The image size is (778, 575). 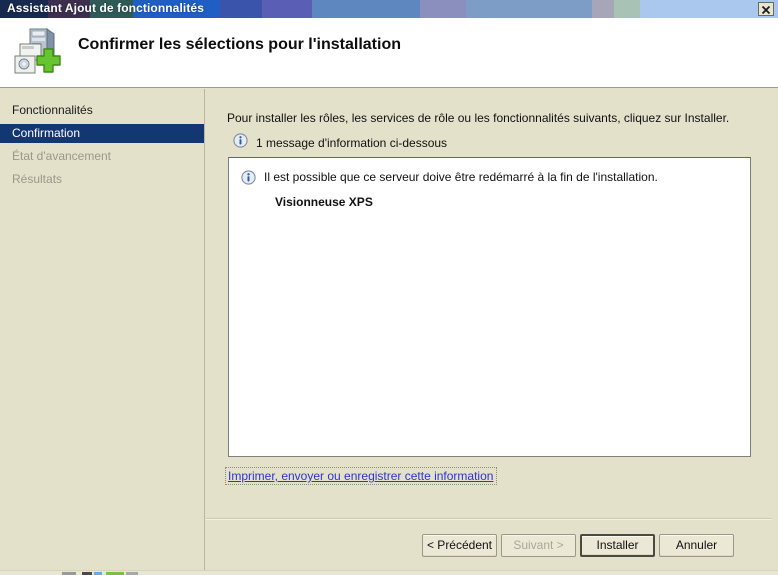 I want to click on sidebar-item-results: Résultats, so click(x=37, y=179).